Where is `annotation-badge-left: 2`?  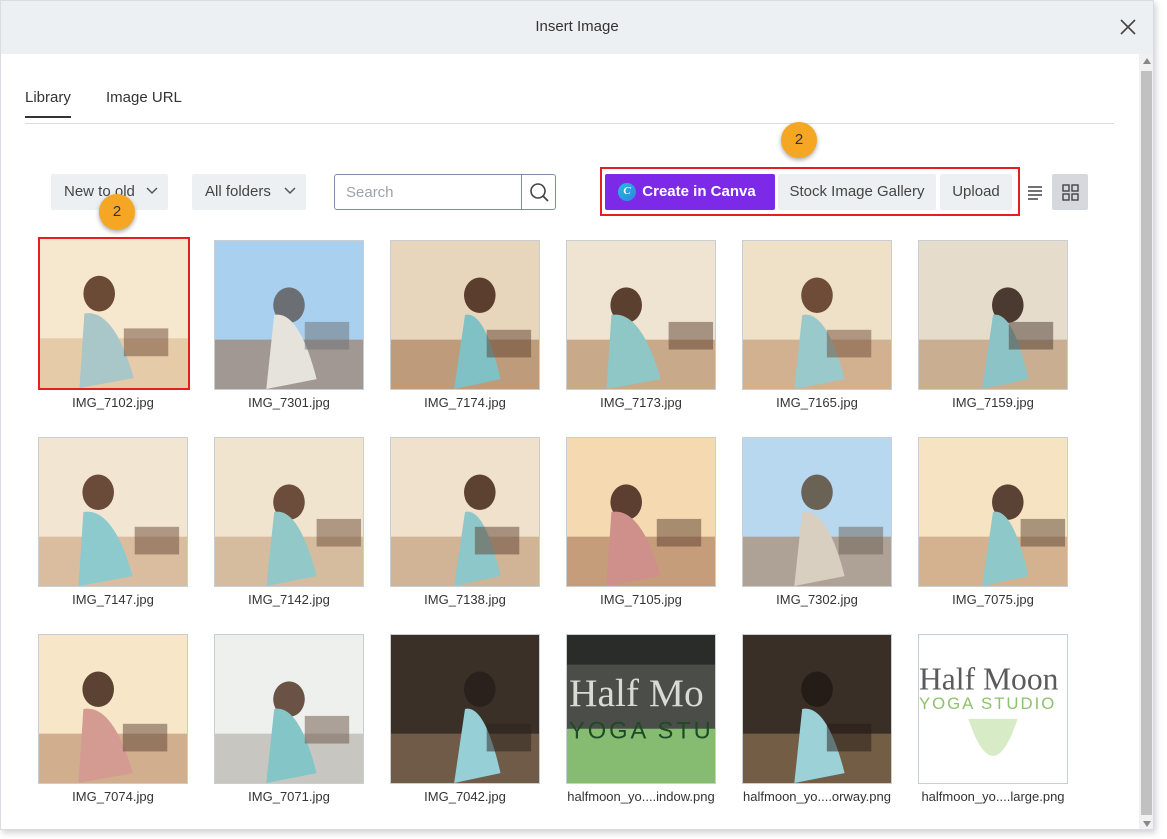 annotation-badge-left: 2 is located at coordinates (117, 212).